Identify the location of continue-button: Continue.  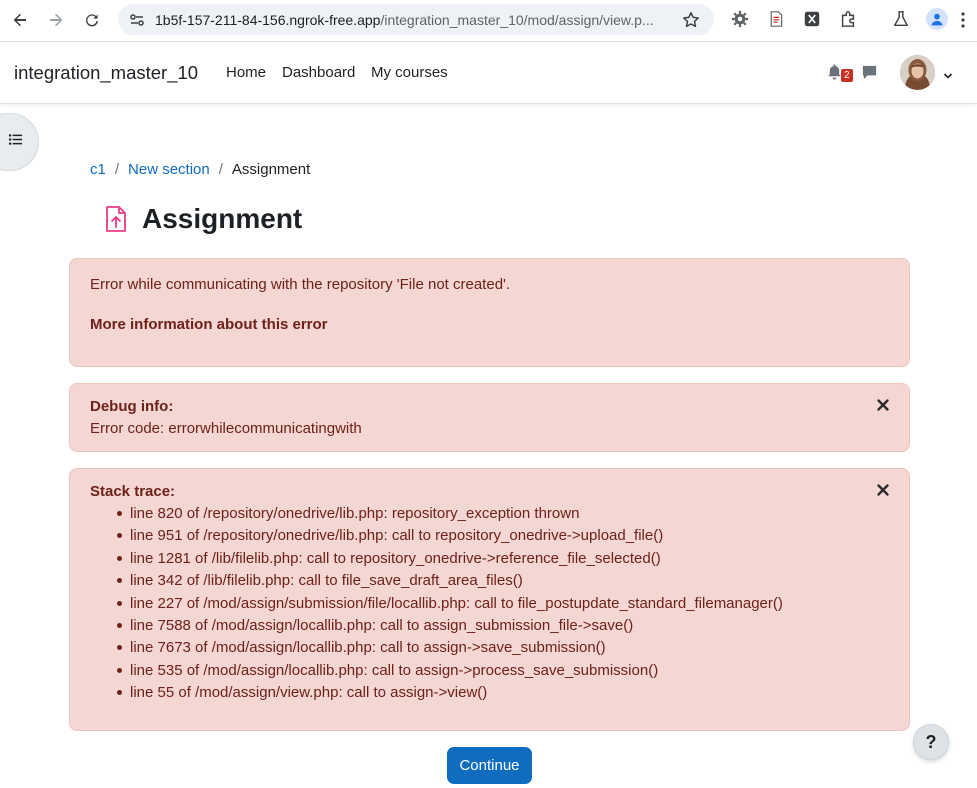
(489, 765).